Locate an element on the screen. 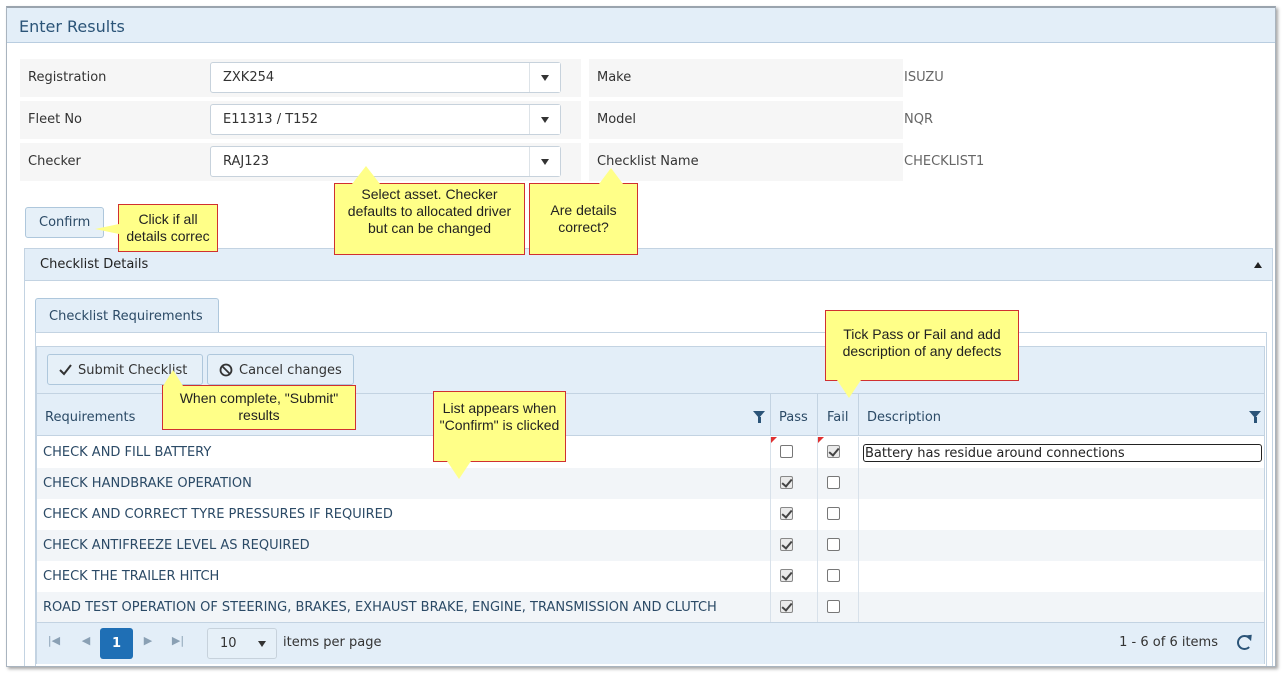  tab-checklist-requirements: Checklist Requirements is located at coordinates (127, 315).